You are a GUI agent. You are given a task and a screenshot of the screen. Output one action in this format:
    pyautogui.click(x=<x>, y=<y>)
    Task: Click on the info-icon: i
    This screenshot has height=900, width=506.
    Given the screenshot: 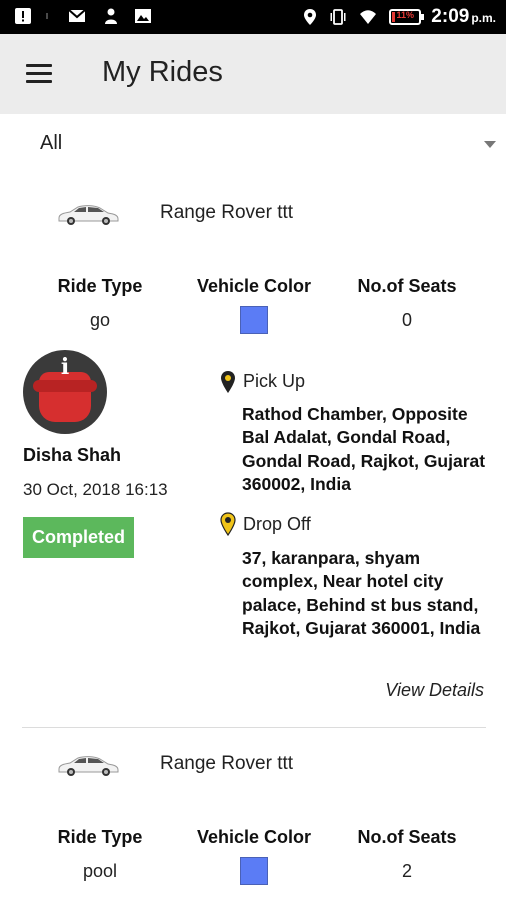 What is the action you would take?
    pyautogui.click(x=65, y=367)
    